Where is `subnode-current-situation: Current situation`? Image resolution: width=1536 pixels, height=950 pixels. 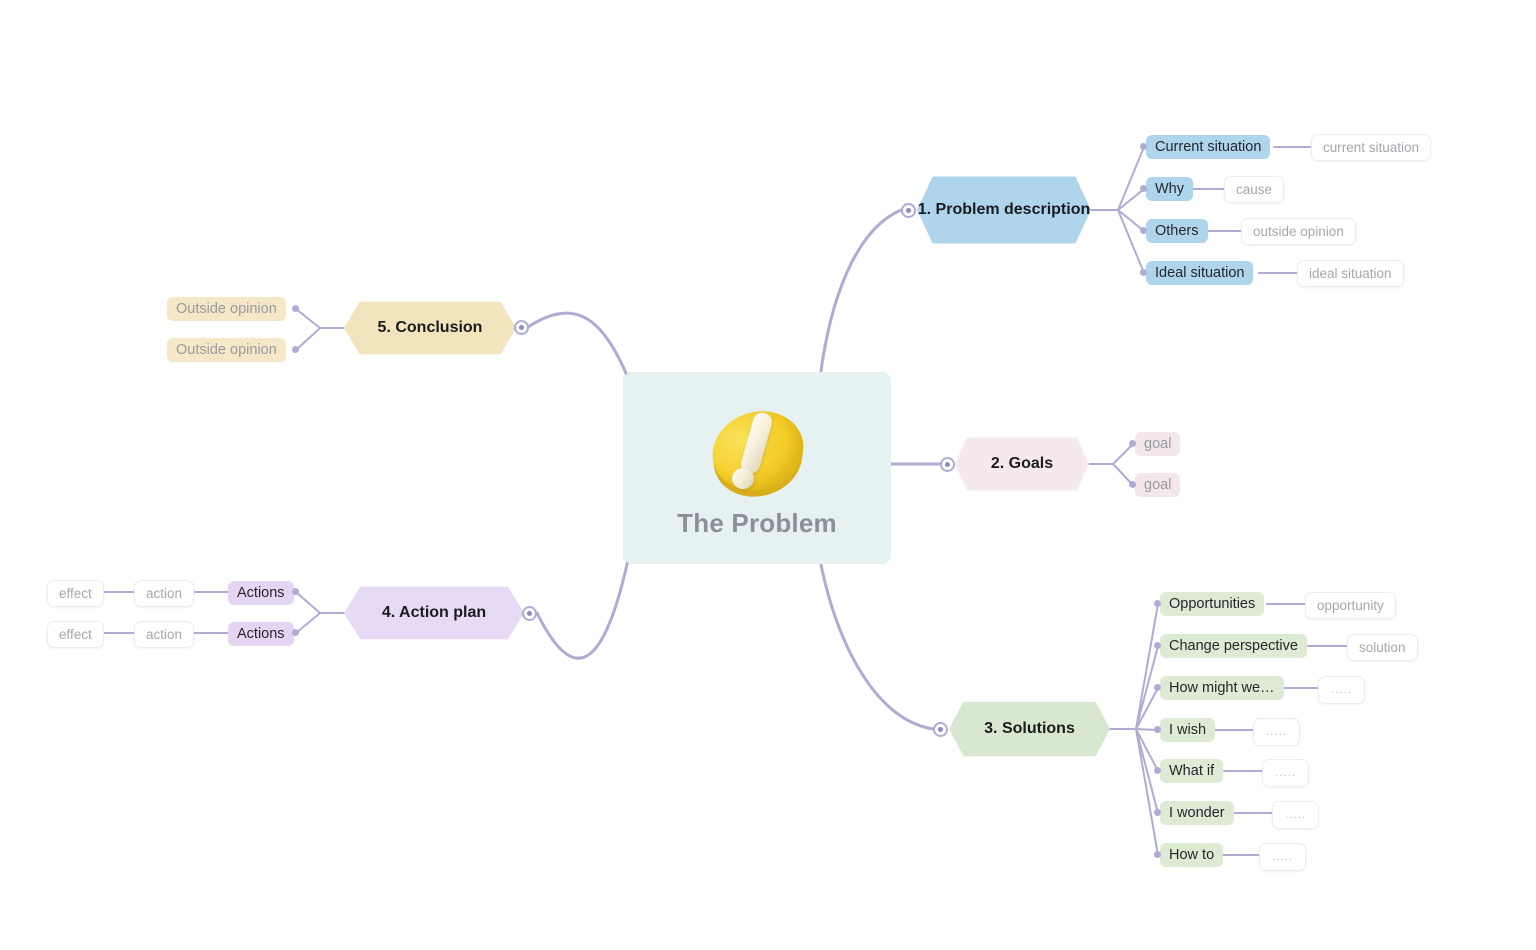 subnode-current-situation: Current situation is located at coordinates (1208, 147).